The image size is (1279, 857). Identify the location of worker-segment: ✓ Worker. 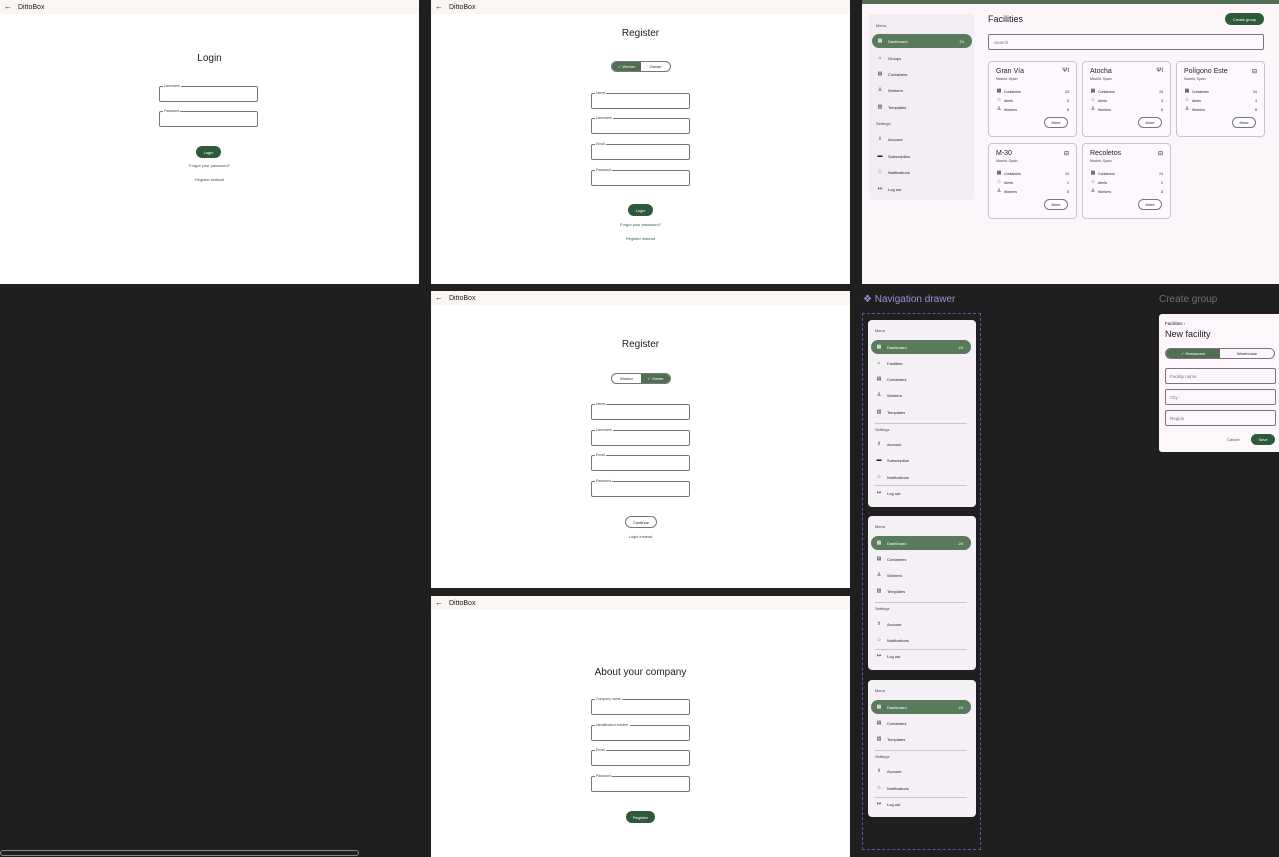
(626, 66).